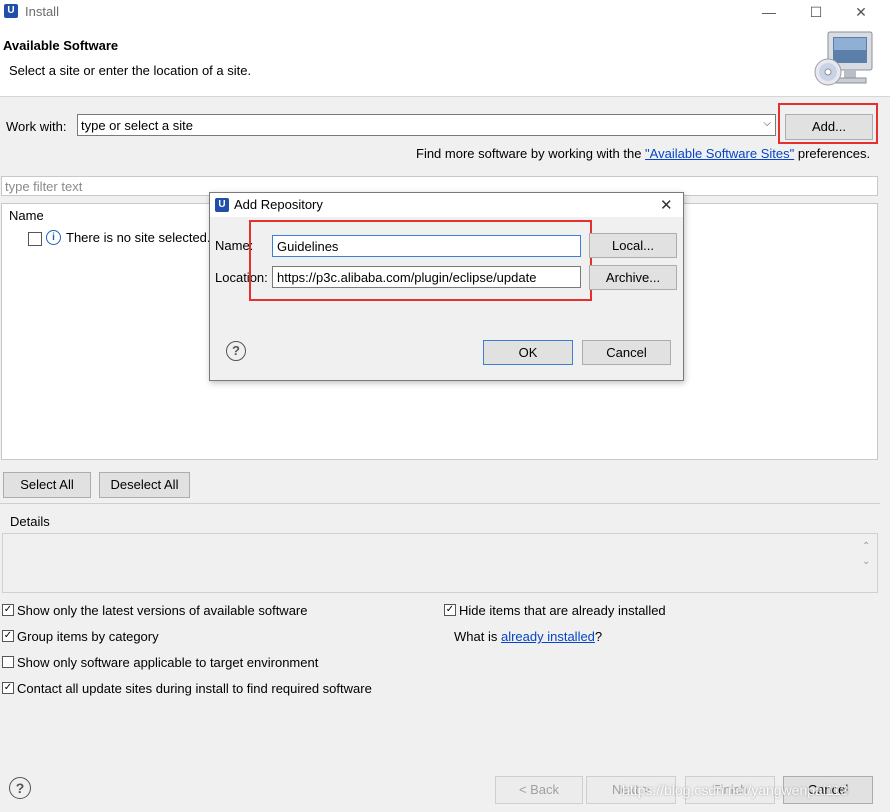 Image resolution: width=890 pixels, height=812 pixels. What do you see at coordinates (8, 662) in the screenshot?
I see `applicable-only-checkbox` at bounding box center [8, 662].